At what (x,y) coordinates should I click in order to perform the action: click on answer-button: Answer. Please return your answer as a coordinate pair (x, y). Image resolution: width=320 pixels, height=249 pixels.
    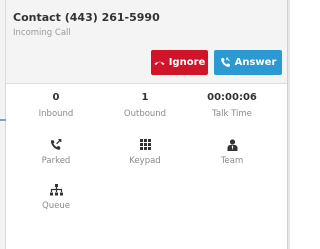
    Looking at the image, I should click on (248, 62).